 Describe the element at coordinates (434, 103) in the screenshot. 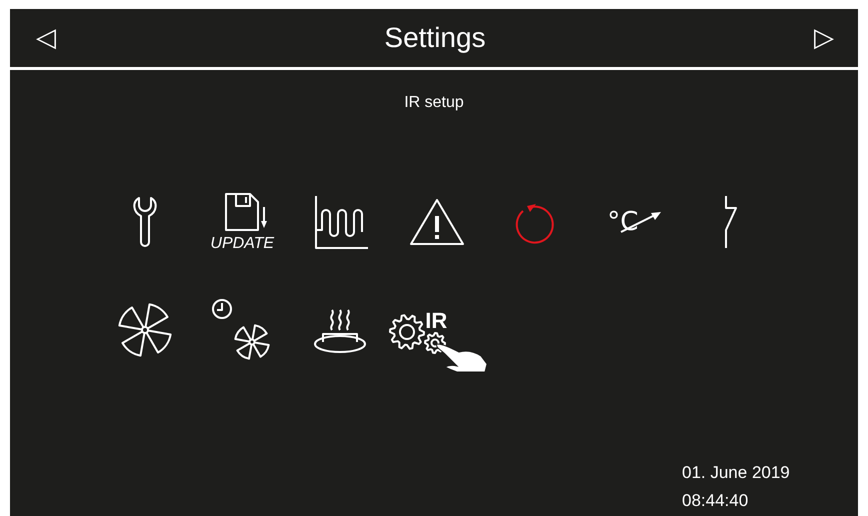

I see `page-subtitle: IR setup` at that location.